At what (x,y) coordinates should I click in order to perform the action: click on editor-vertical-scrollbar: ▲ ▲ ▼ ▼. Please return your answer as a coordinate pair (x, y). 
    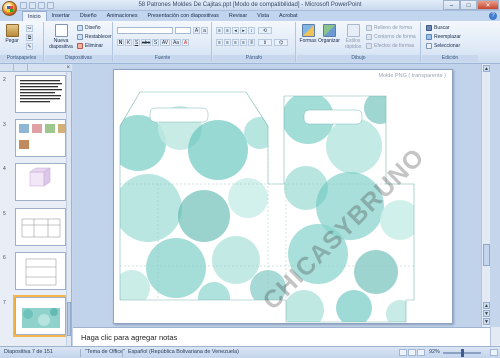
    Looking at the image, I should click on (485, 195).